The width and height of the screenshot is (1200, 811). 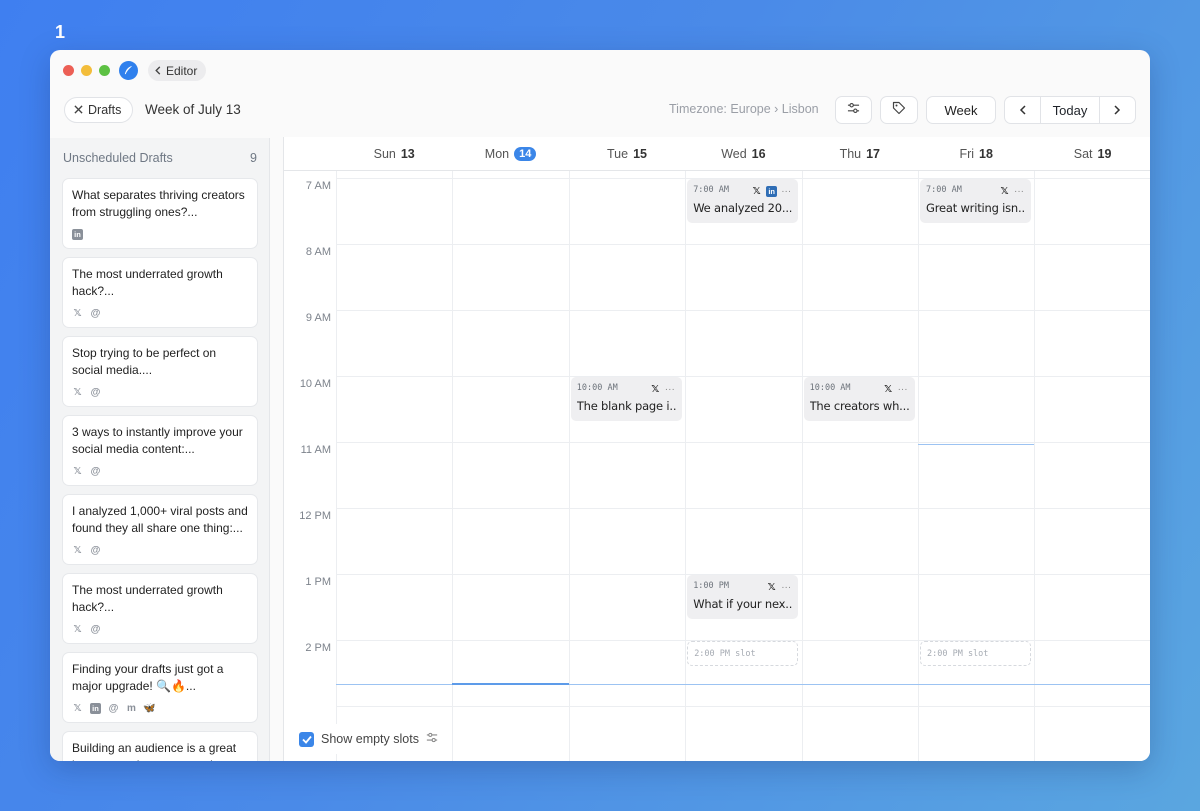 What do you see at coordinates (86, 70) in the screenshot?
I see `minimize-window-button` at bounding box center [86, 70].